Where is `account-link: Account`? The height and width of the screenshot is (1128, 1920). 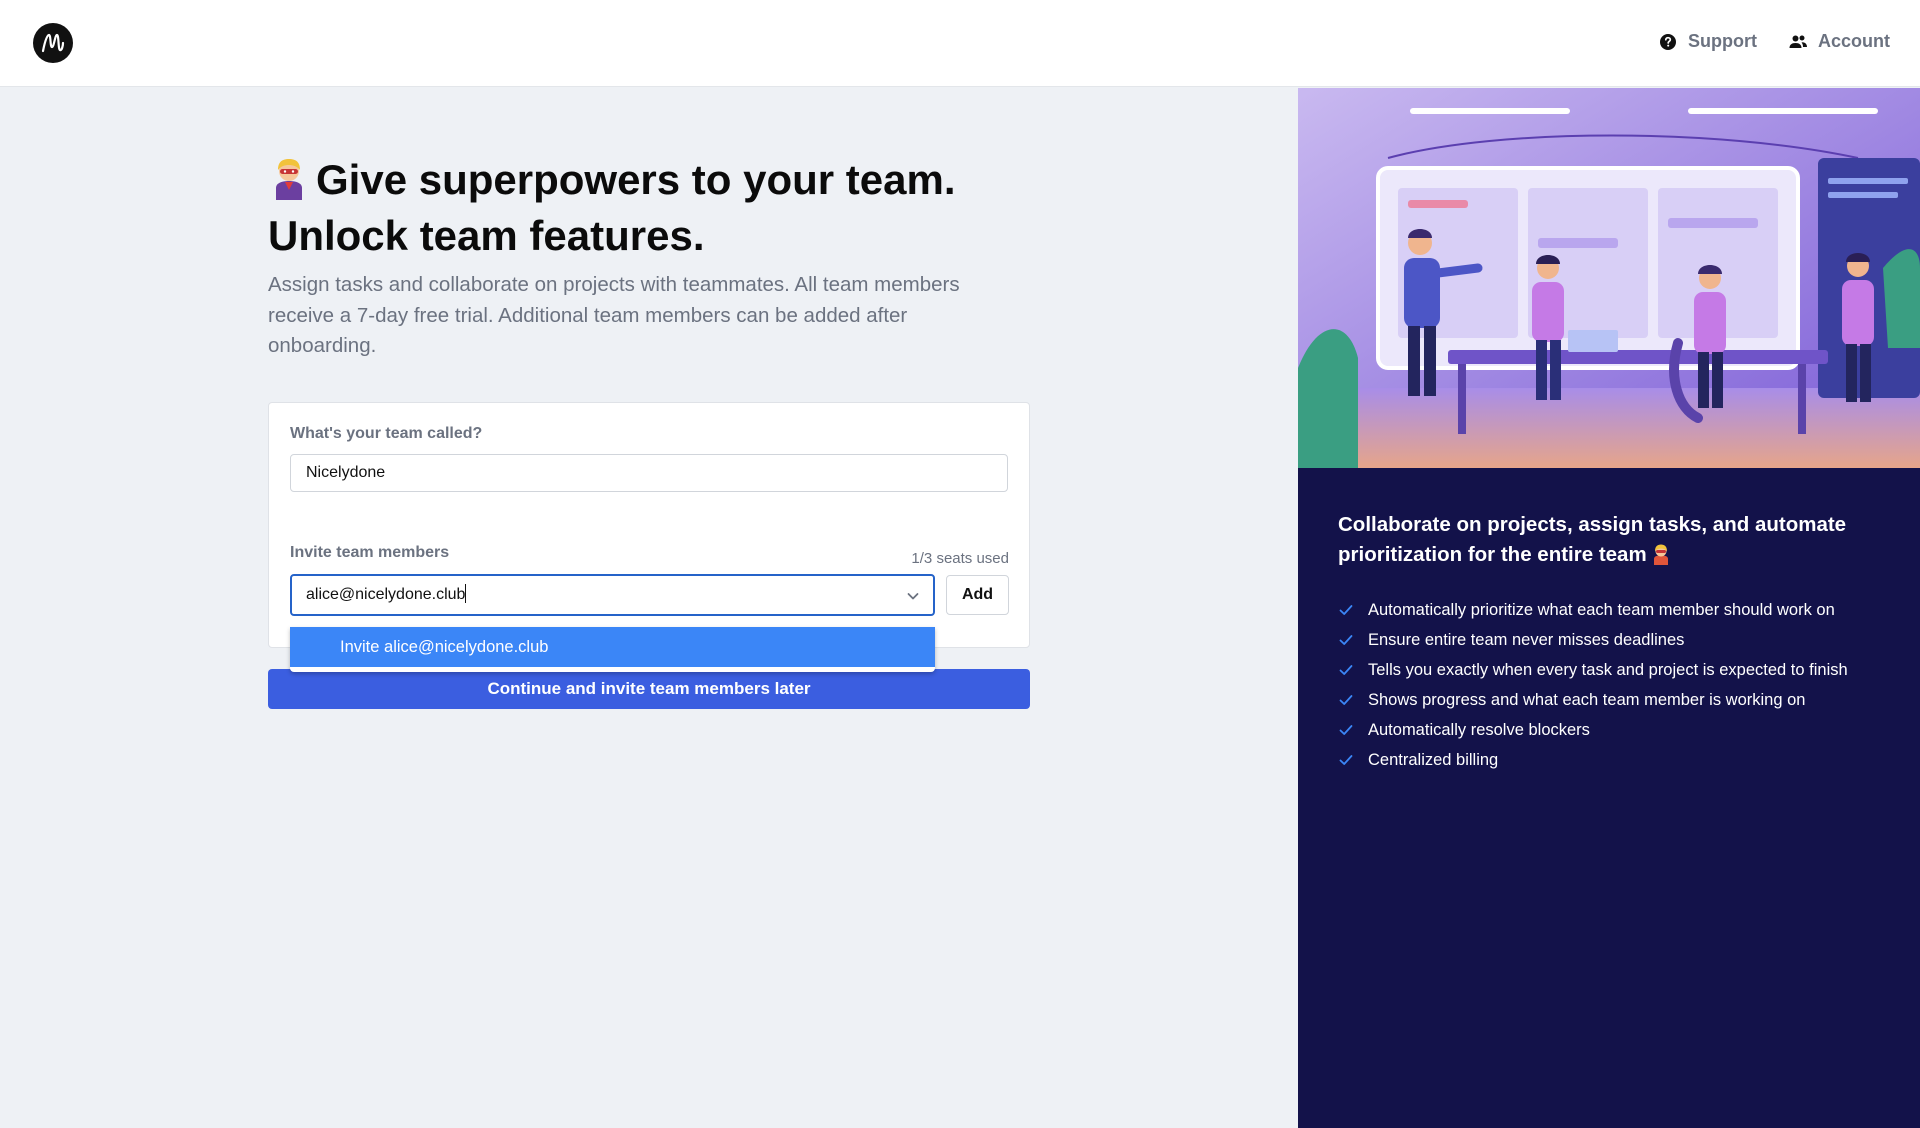 account-link: Account is located at coordinates (1839, 41).